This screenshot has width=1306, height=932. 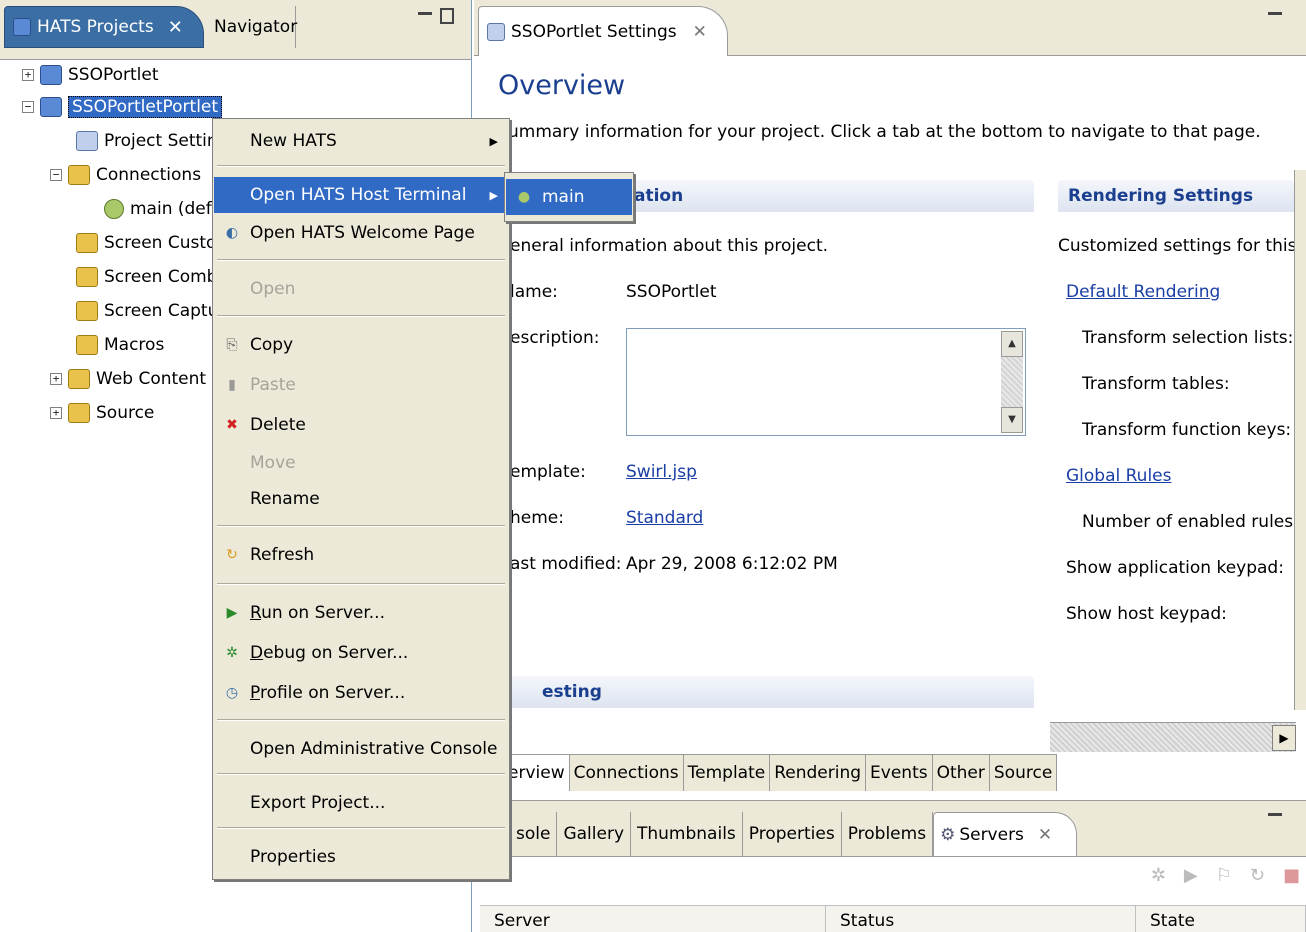 What do you see at coordinates (653, 918) in the screenshot?
I see `column-server: Server` at bounding box center [653, 918].